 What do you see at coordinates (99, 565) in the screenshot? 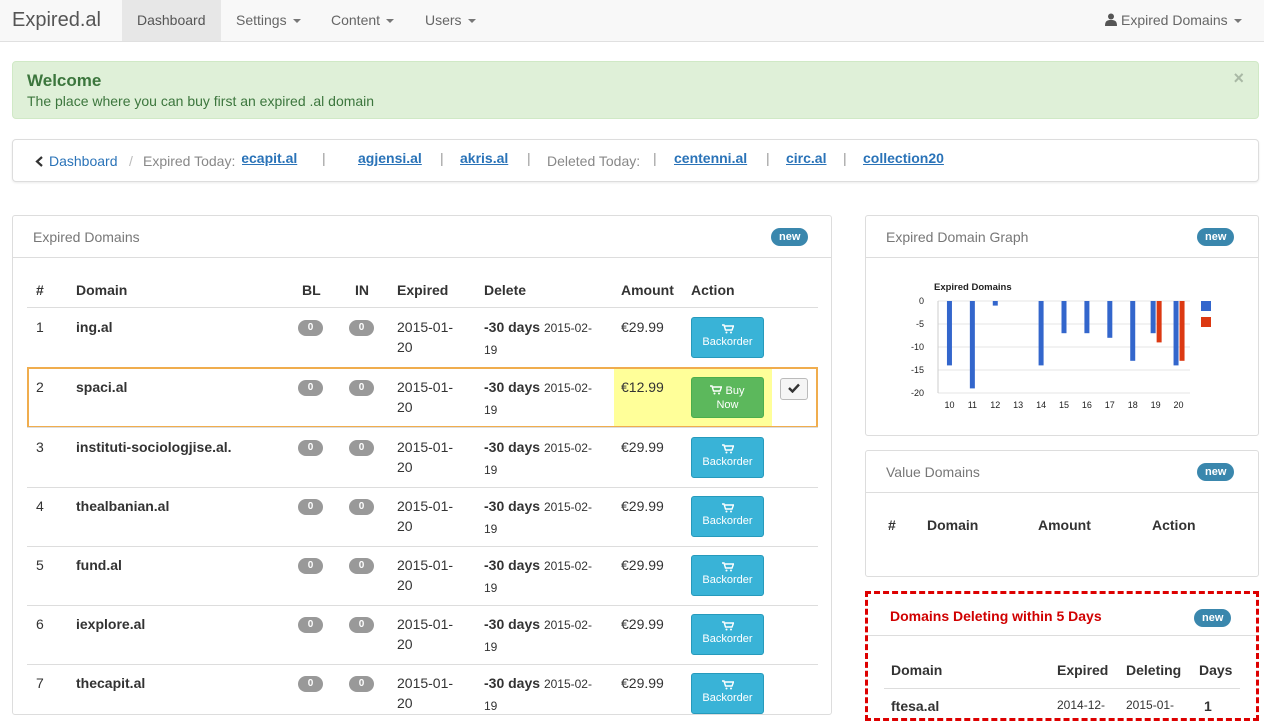
I see `domain-name: fund.al` at bounding box center [99, 565].